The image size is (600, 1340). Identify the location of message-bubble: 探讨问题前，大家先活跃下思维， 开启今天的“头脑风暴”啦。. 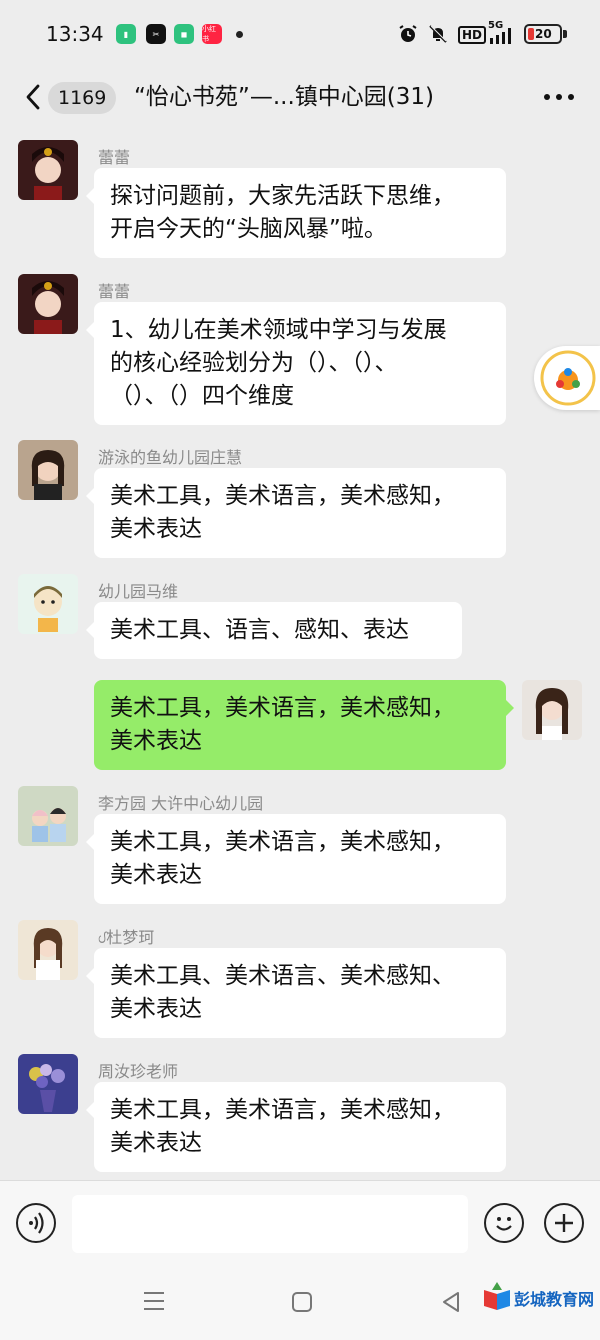
(296, 213).